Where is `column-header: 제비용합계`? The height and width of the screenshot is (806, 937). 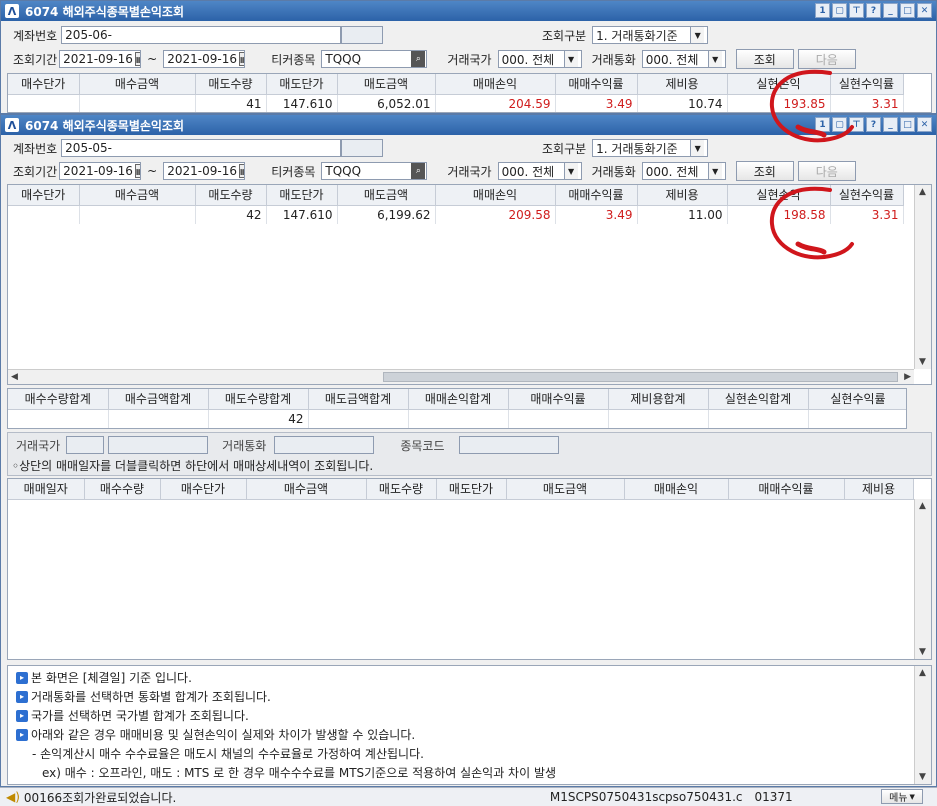
column-header: 제비용합계 is located at coordinates (658, 399).